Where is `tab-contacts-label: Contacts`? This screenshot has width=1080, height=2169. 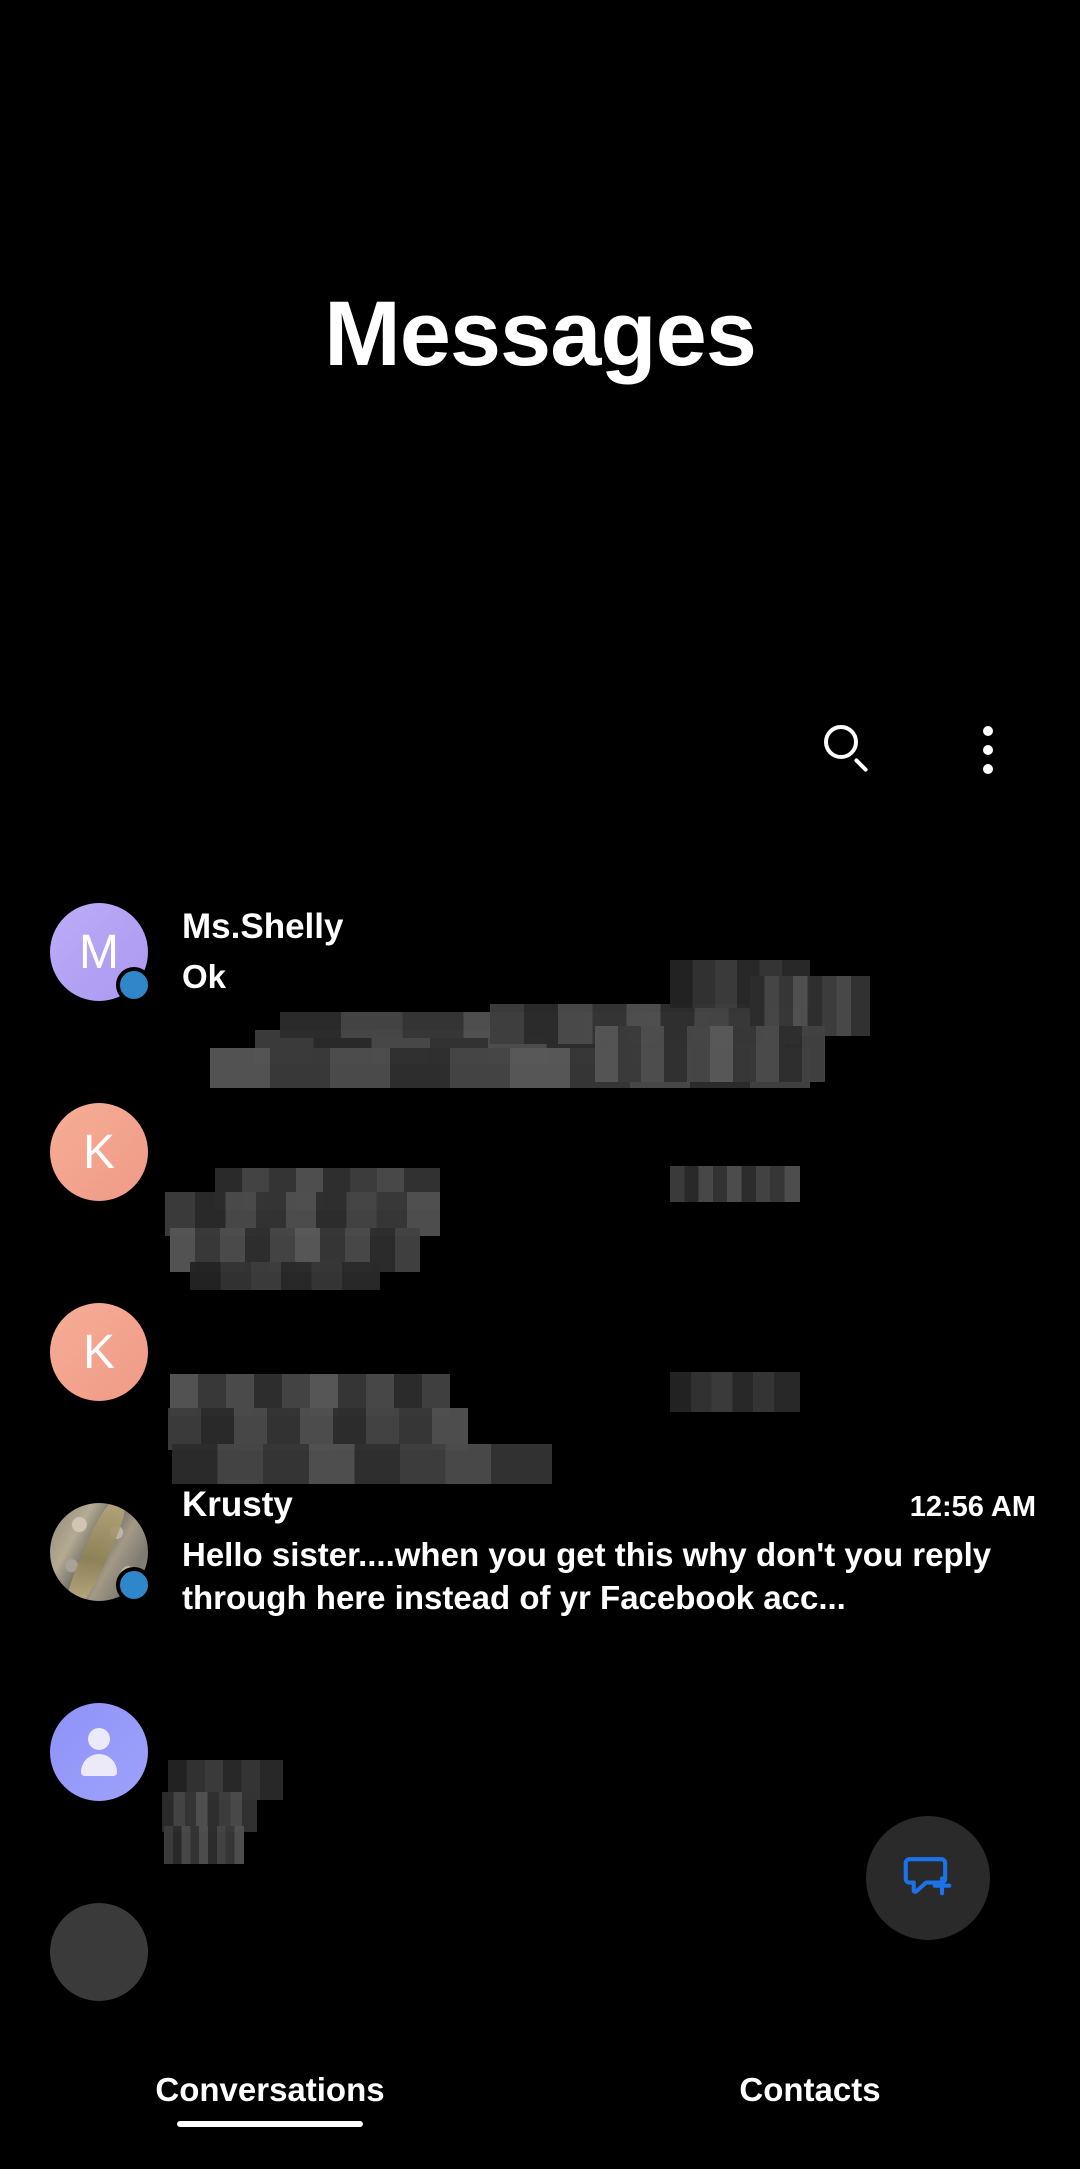
tab-contacts-label: Contacts is located at coordinates (810, 2089).